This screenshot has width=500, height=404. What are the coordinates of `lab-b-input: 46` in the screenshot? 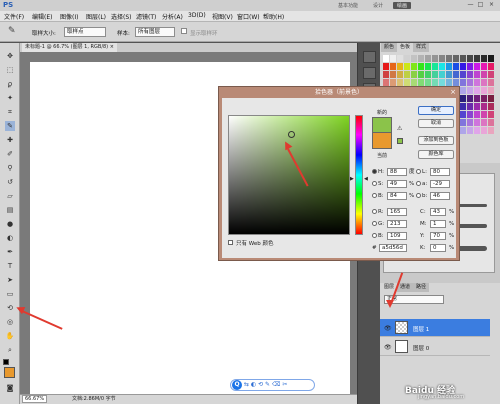 It's located at (440, 196).